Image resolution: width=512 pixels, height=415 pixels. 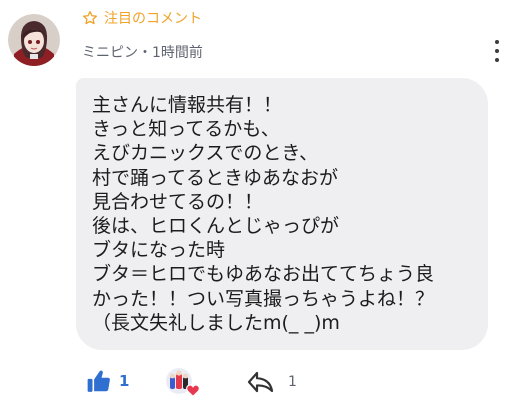 What do you see at coordinates (98, 381) in the screenshot?
I see `thumbs-up-icon` at bounding box center [98, 381].